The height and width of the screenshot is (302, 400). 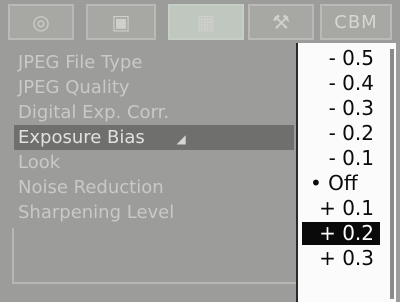 I want to click on dropdown-scrollbar, so click(x=392, y=174).